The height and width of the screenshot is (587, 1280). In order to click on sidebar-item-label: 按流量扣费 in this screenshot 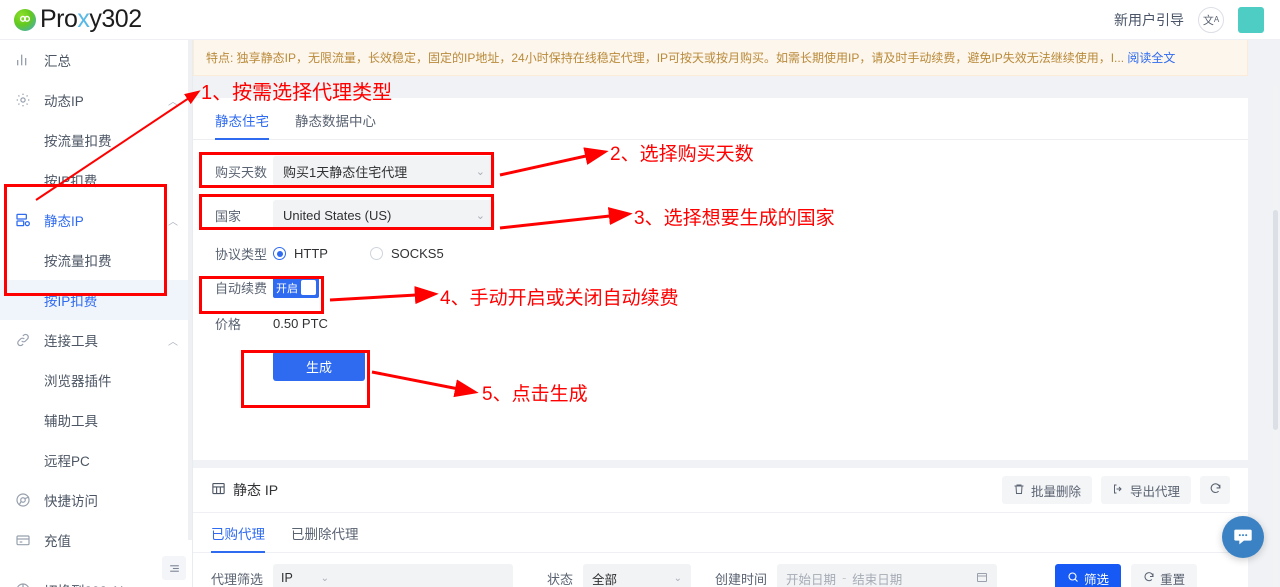, I will do `click(78, 261)`.